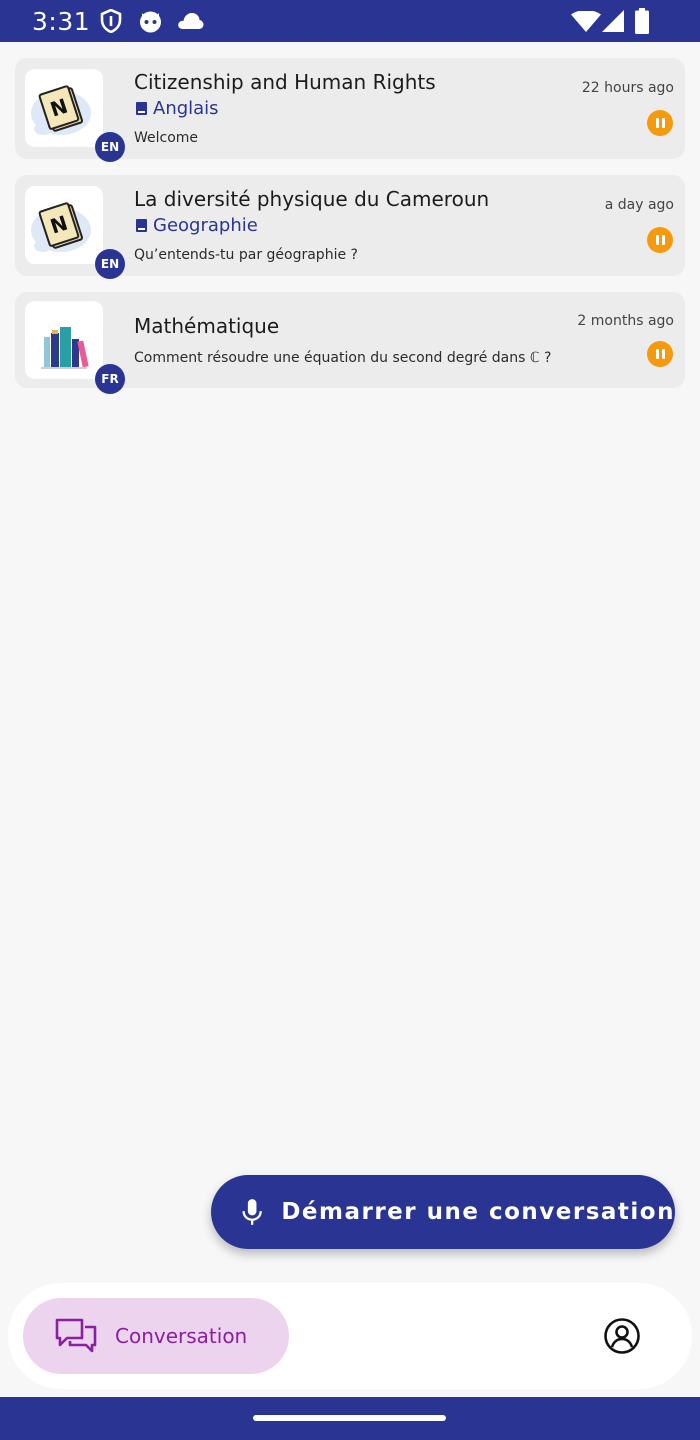 The image size is (700, 1440). I want to click on conversation-title: Citizenship and Human Rights, so click(285, 82).